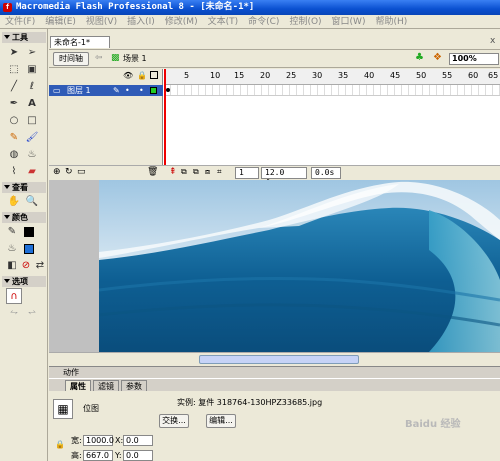  What do you see at coordinates (14, 155) in the screenshot?
I see `ink-bottle-icon: ◍` at bounding box center [14, 155].